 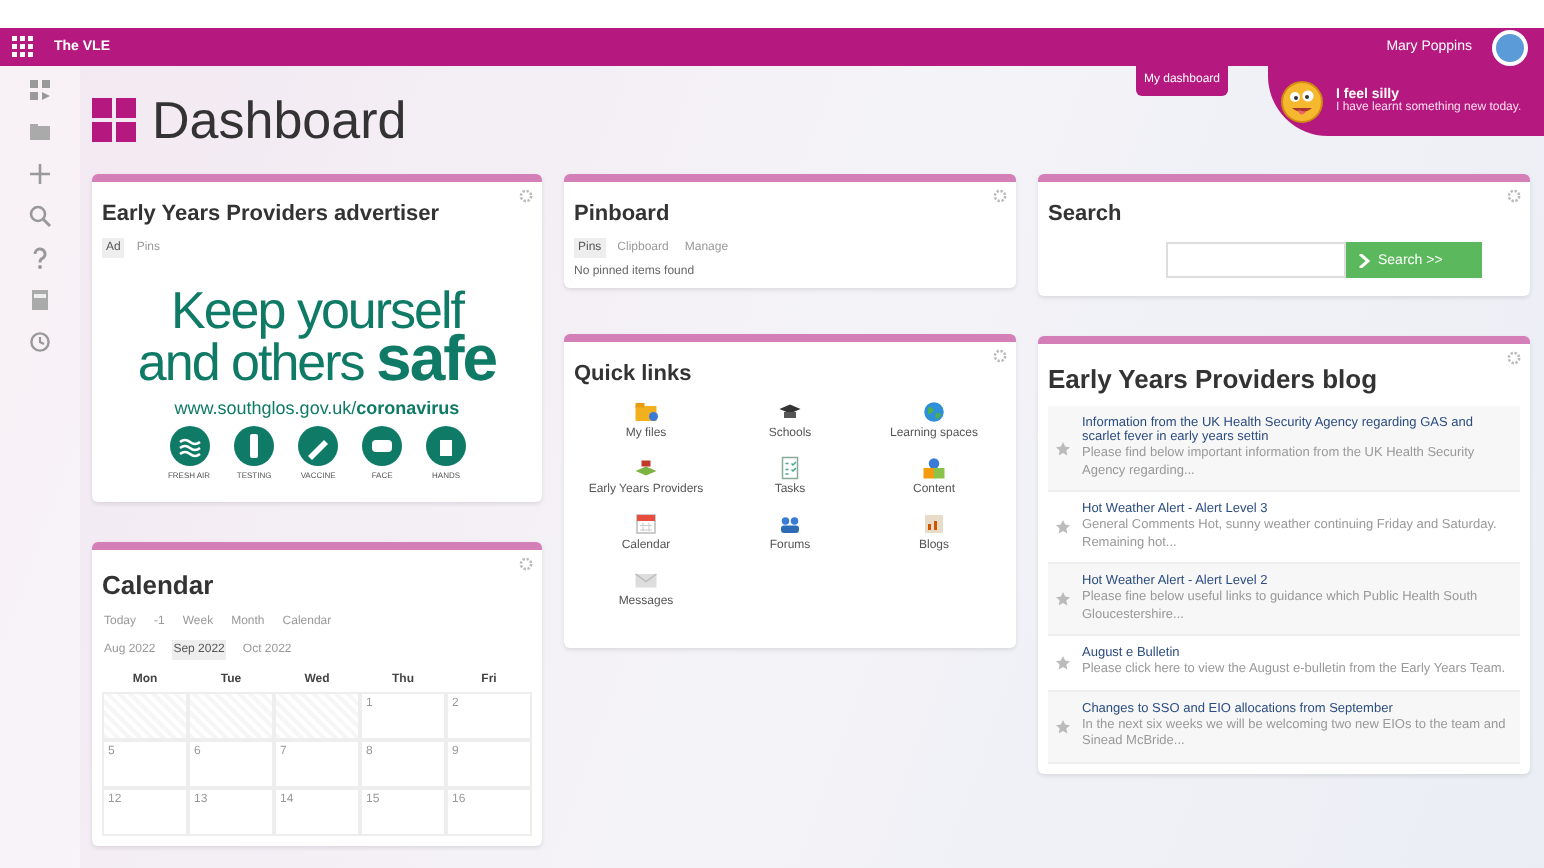 What do you see at coordinates (623, 214) in the screenshot?
I see `card-title: Pinboard` at bounding box center [623, 214].